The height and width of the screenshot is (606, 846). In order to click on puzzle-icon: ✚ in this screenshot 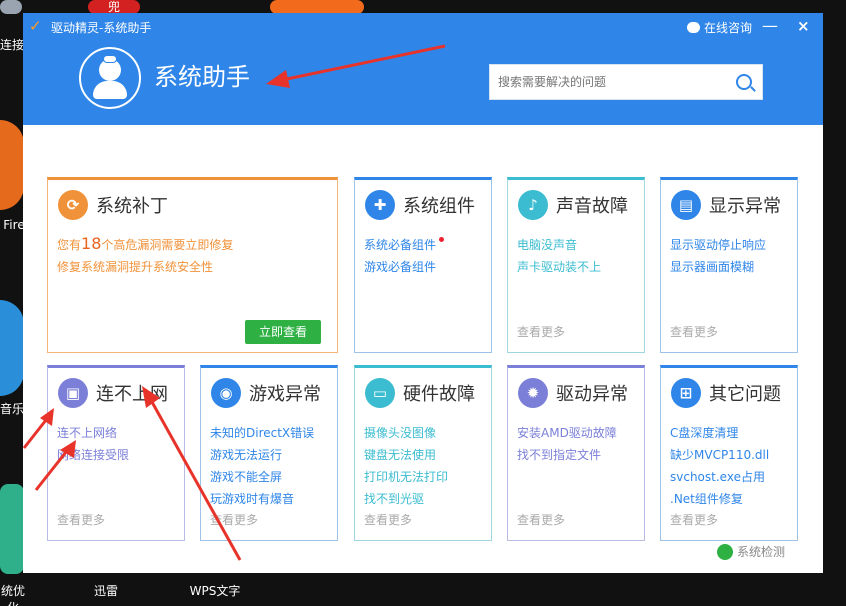, I will do `click(380, 205)`.